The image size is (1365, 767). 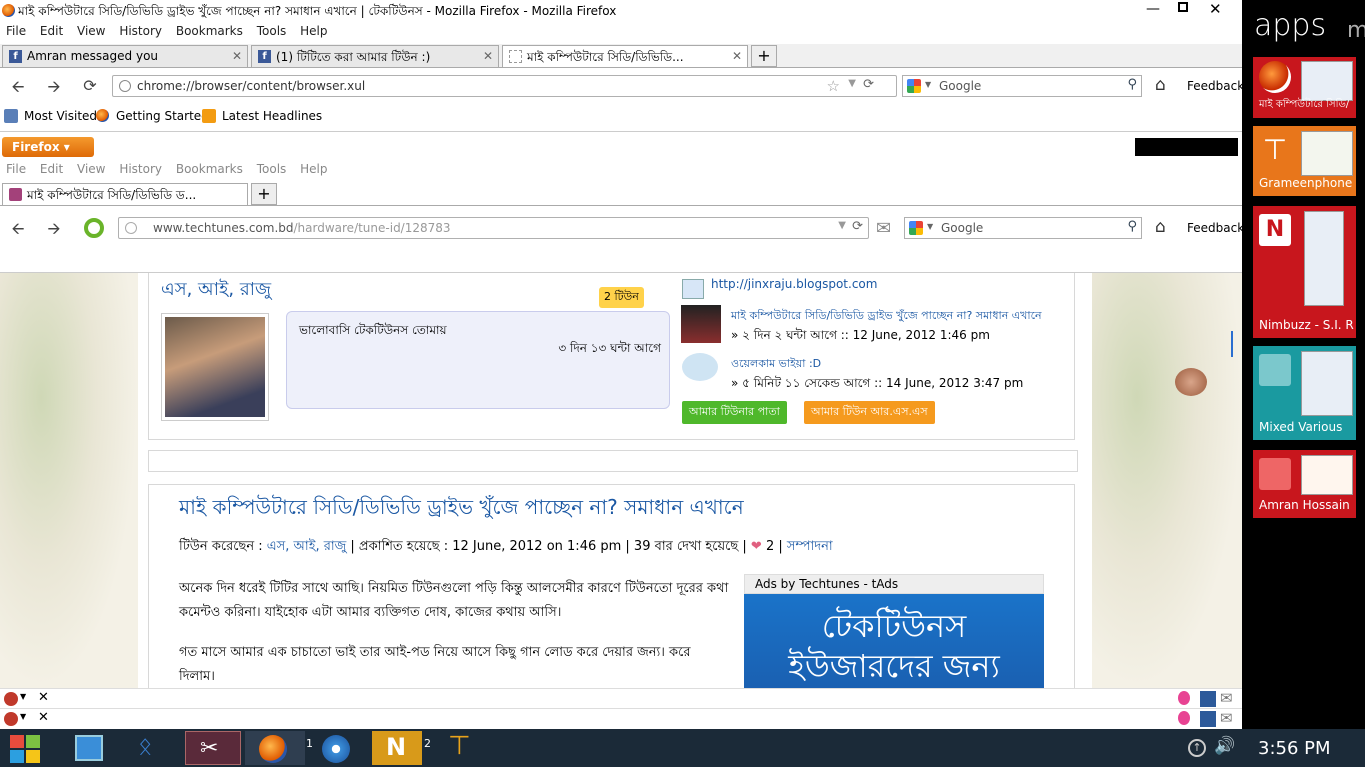 I want to click on app-tile-mixed-various: Mixed Various, so click(x=1304, y=393).